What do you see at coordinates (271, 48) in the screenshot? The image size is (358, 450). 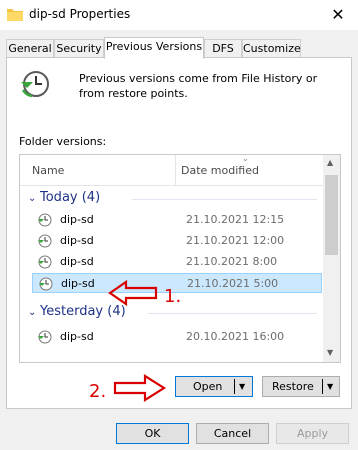 I see `tab-customize: Customize` at bounding box center [271, 48].